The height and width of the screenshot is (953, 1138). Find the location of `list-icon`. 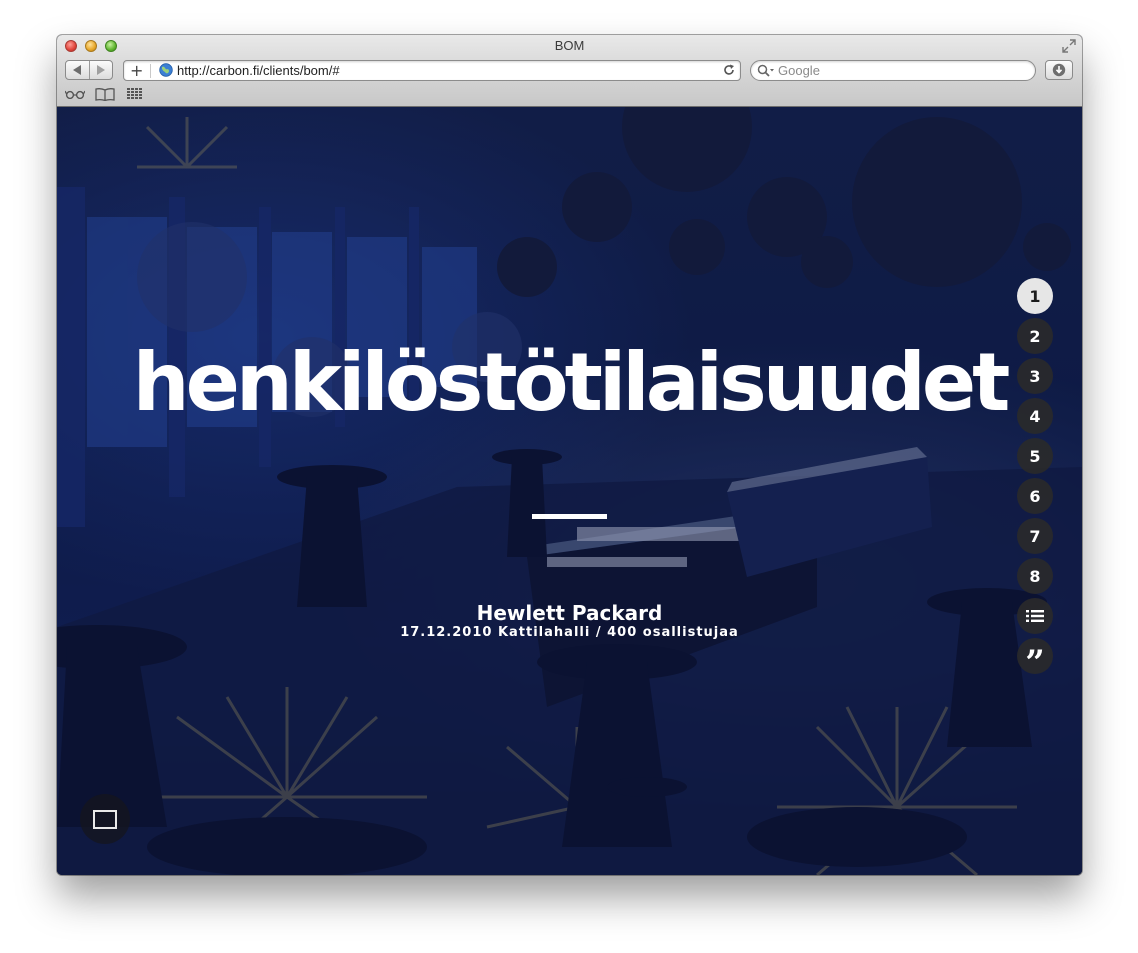

list-icon is located at coordinates (1035, 616).